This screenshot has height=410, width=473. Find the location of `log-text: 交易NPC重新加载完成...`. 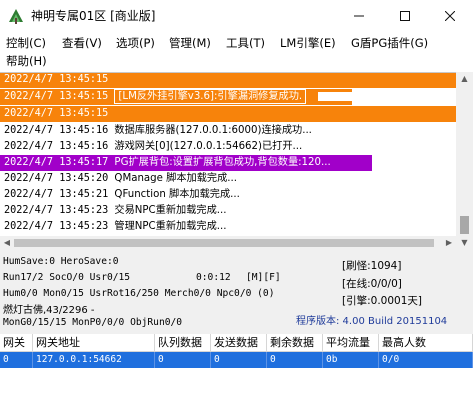

log-text: 交易NPC重新加载完成... is located at coordinates (170, 210).